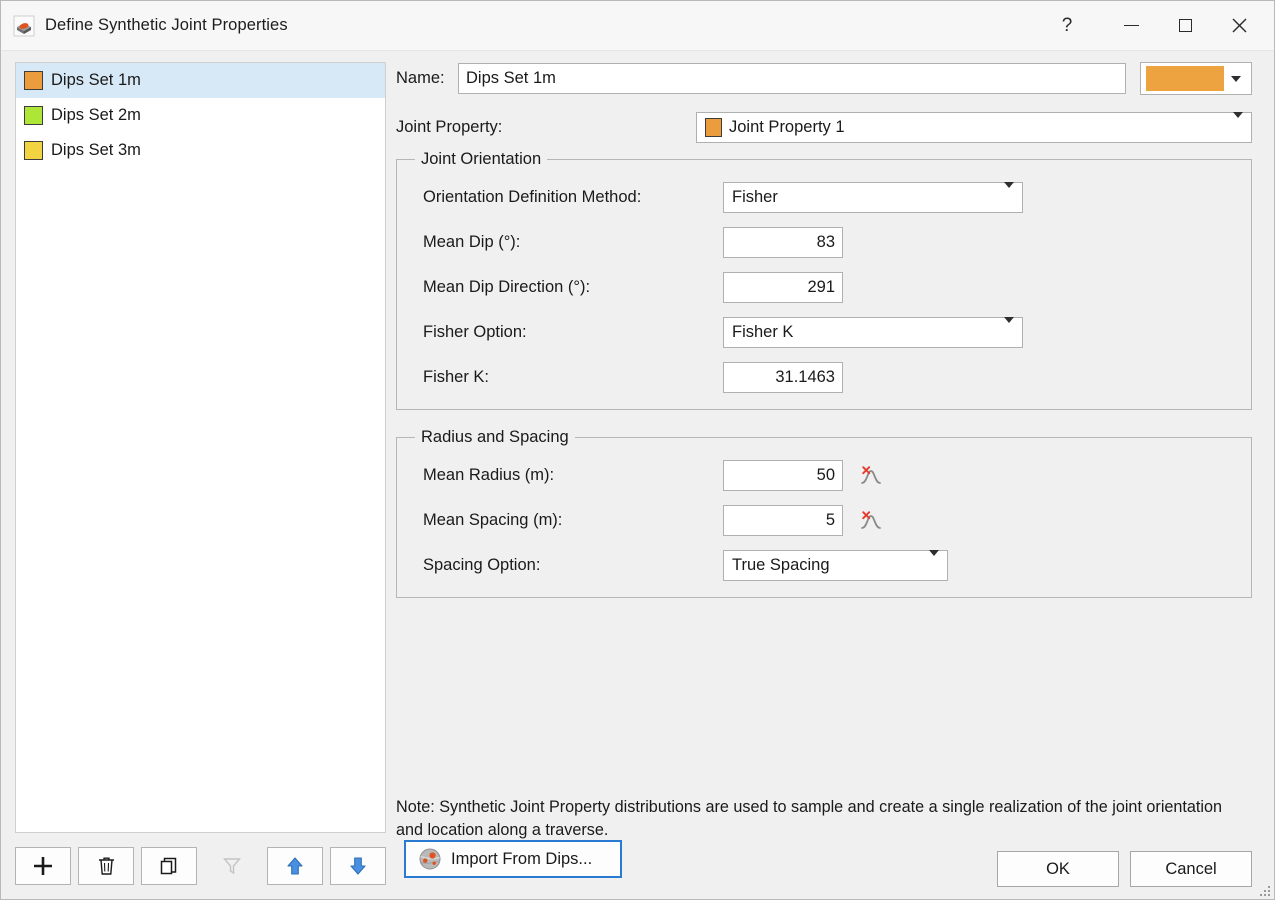 The height and width of the screenshot is (900, 1275). I want to click on resize-grip, so click(1263, 889).